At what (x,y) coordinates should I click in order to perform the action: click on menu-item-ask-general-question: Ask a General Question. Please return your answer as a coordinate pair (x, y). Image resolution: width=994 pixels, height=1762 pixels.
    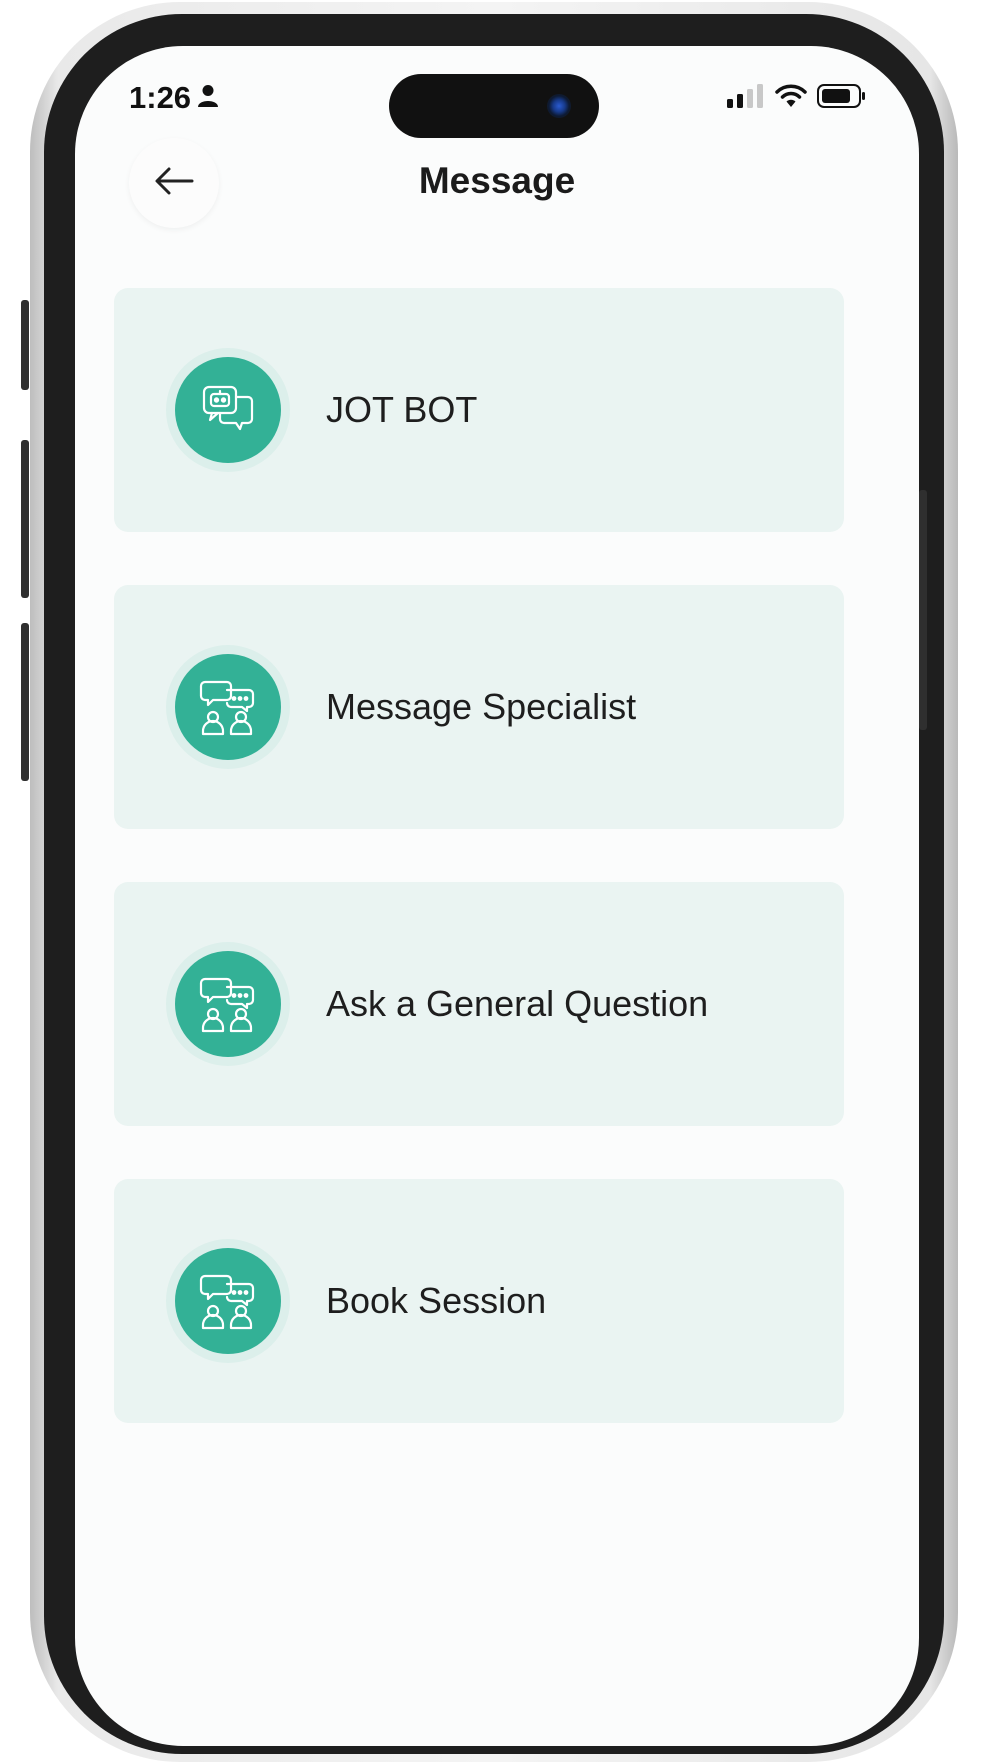
    Looking at the image, I should click on (479, 1004).